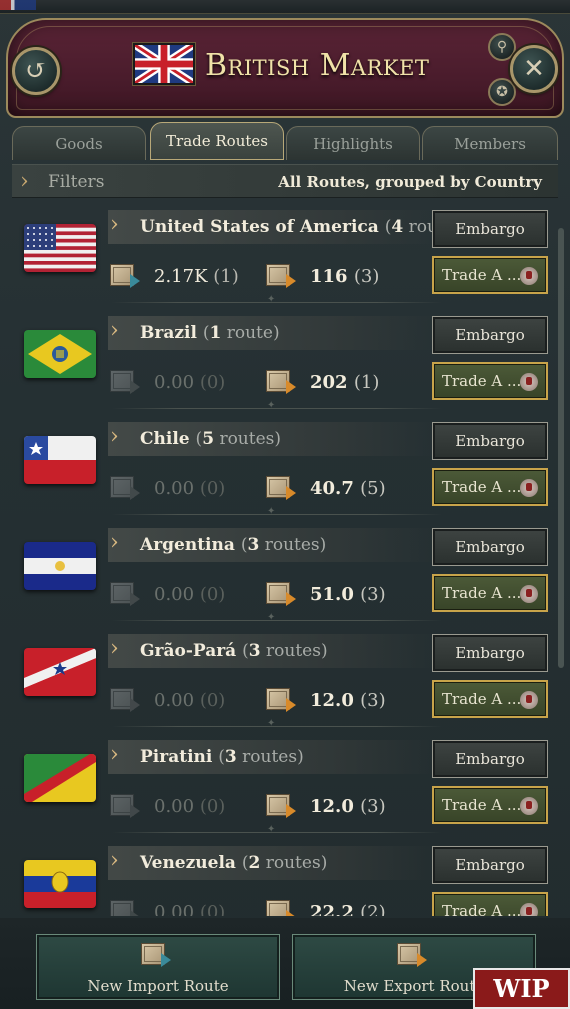 The image size is (570, 1009). What do you see at coordinates (188, 651) in the screenshot?
I see `country-name: Grão-Pará` at bounding box center [188, 651].